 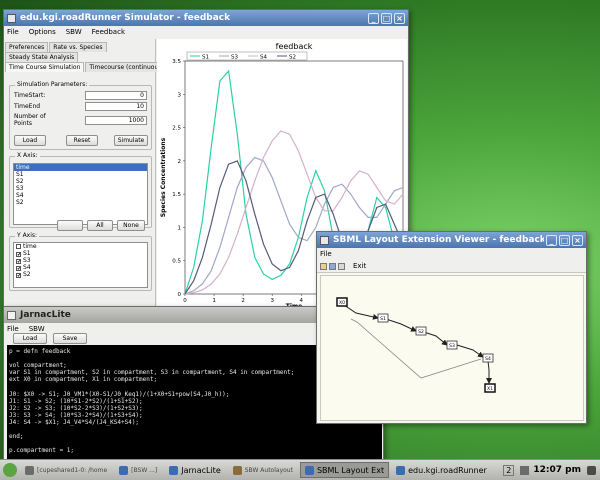 I want to click on list-item: S3, so click(x=80, y=188).